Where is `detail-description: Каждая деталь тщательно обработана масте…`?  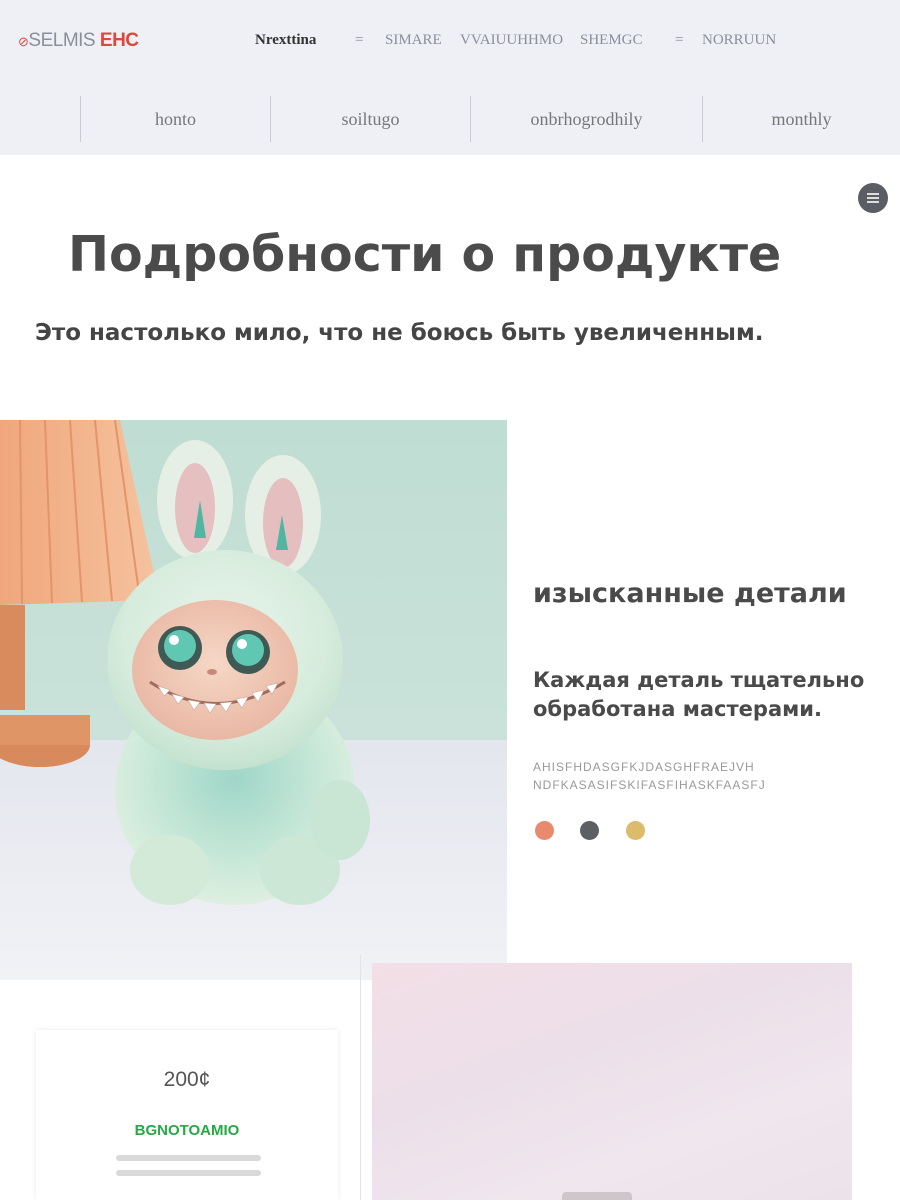 detail-description: Каждая деталь тщательно обработана масте… is located at coordinates (698, 695).